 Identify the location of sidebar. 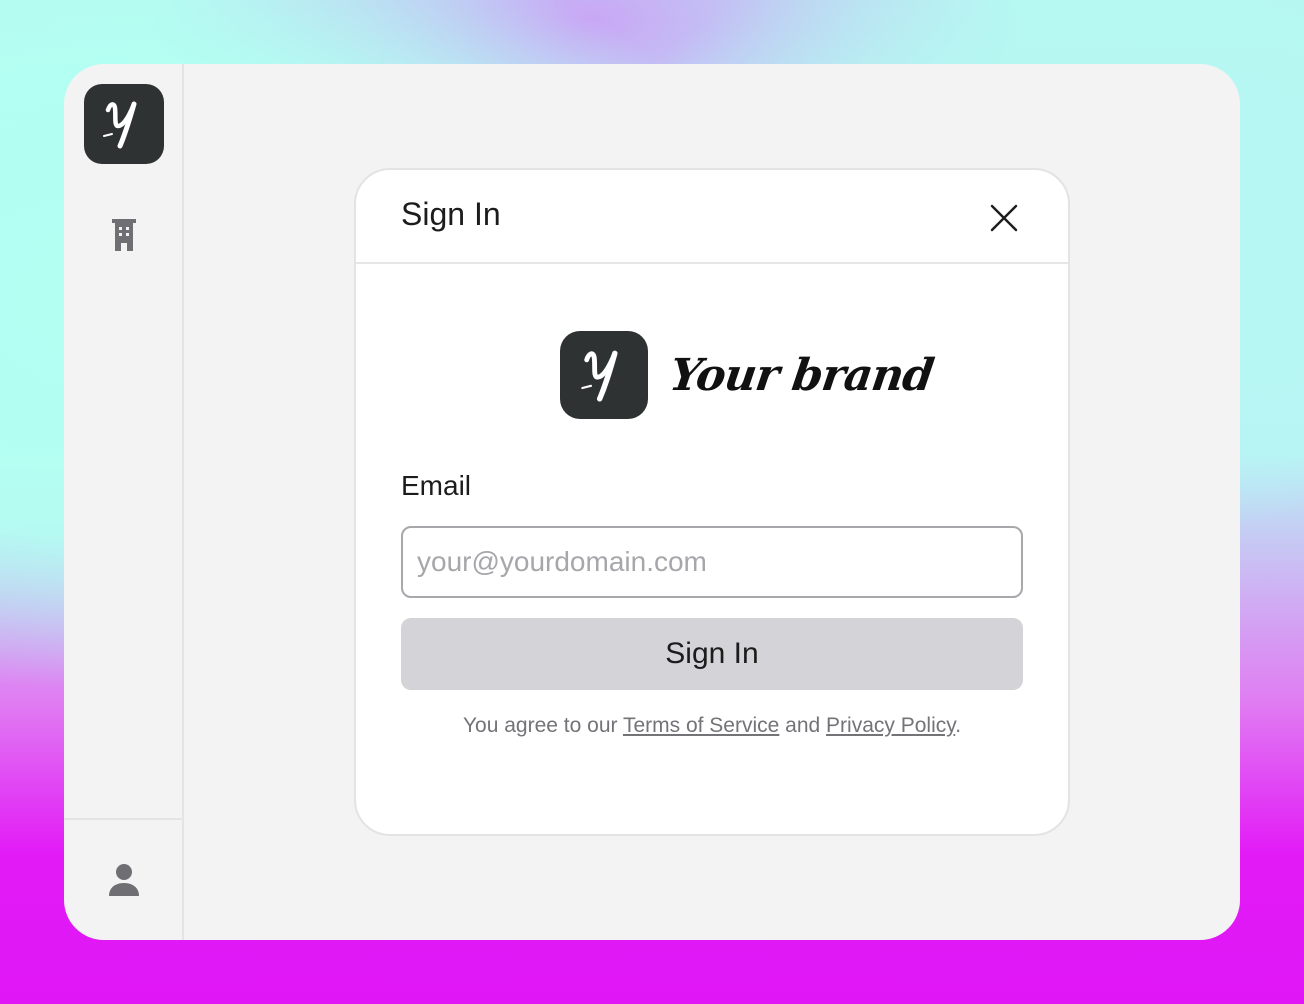
(124, 502).